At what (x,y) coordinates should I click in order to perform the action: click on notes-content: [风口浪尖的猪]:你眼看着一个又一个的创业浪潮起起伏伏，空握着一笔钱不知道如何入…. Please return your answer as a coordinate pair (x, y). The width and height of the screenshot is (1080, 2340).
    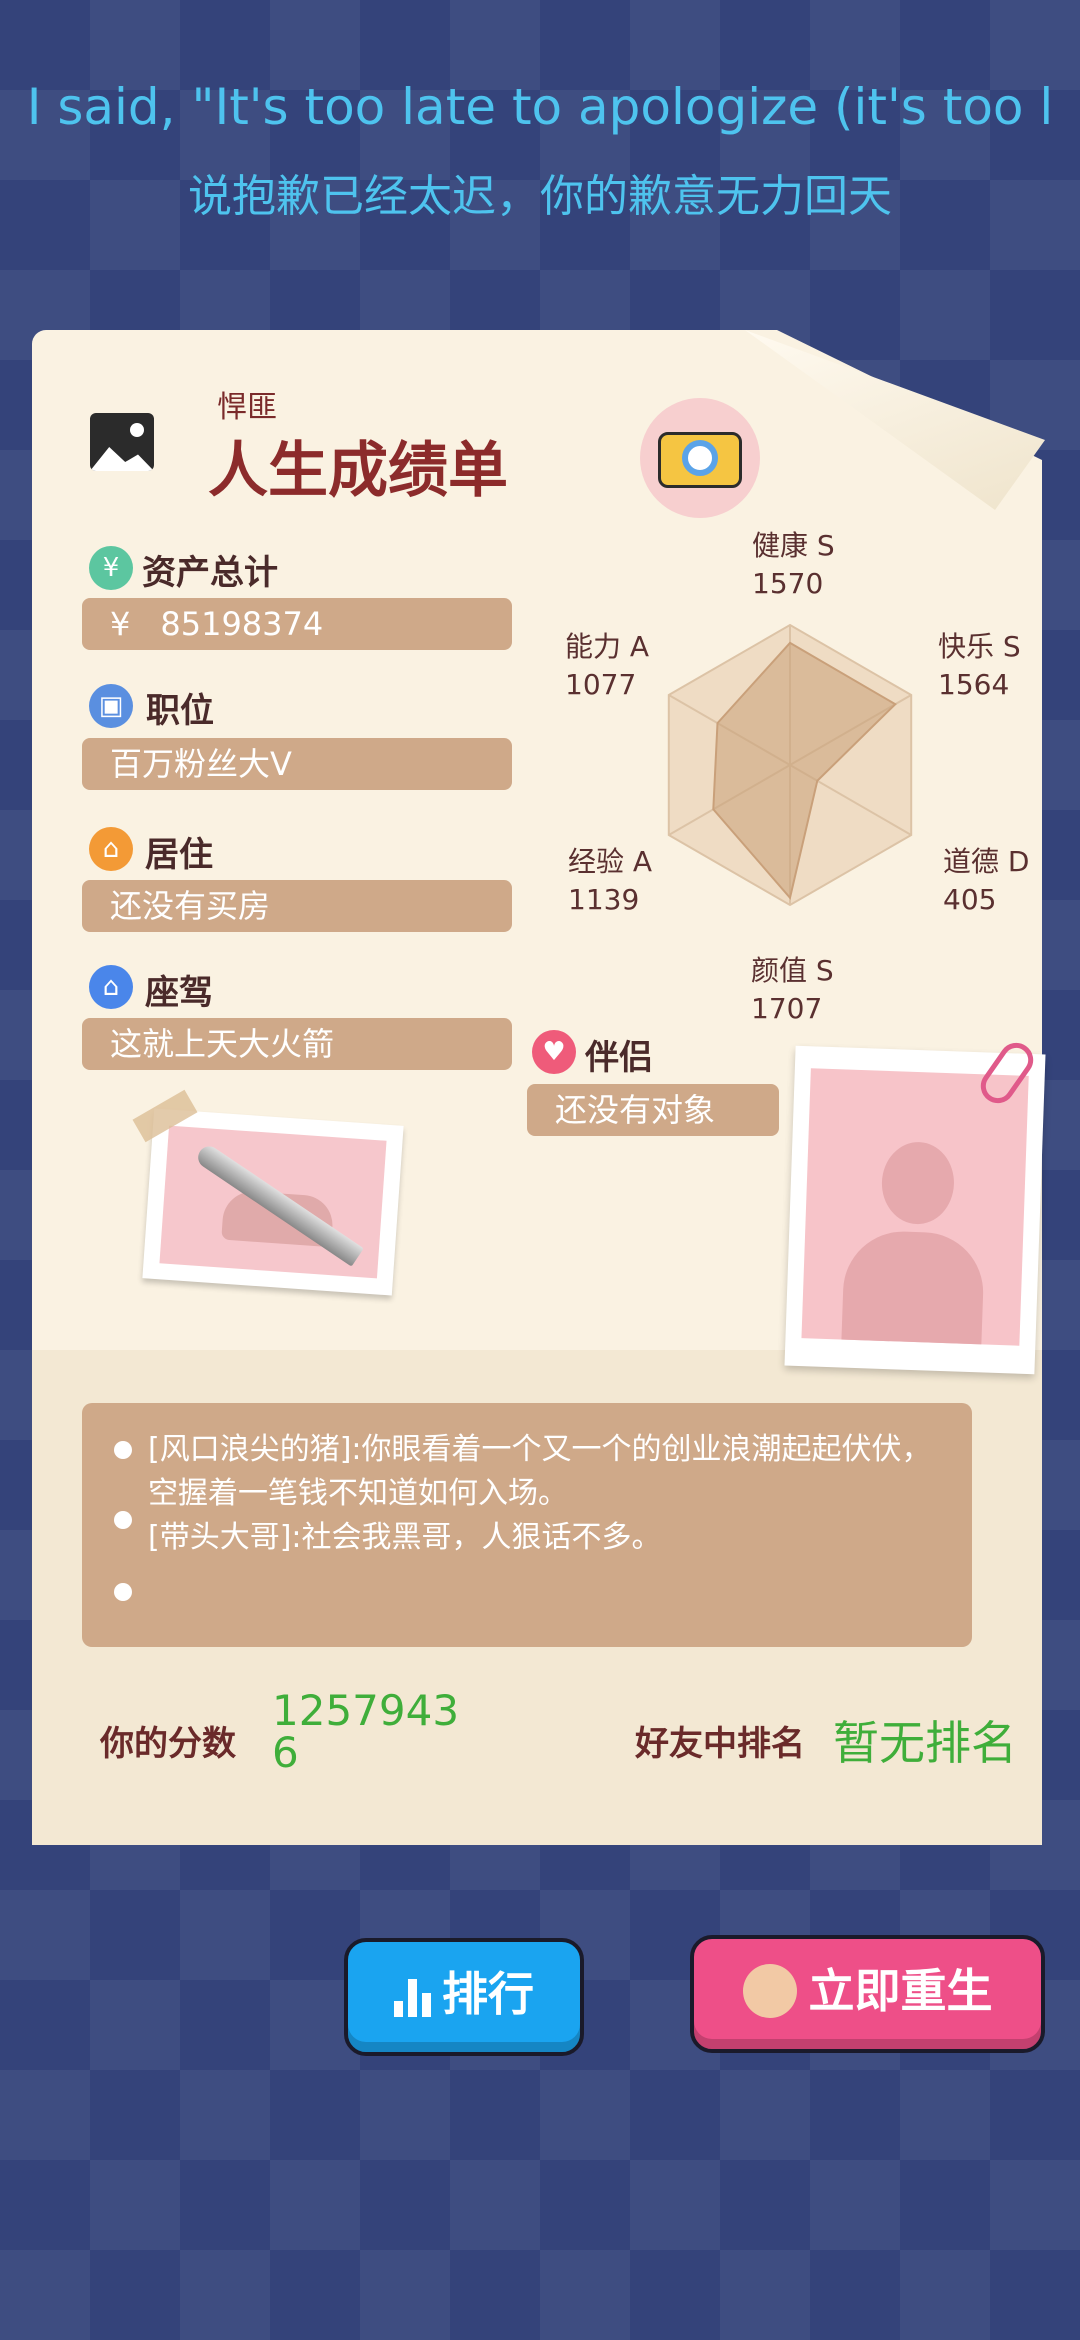
    Looking at the image, I should click on (540, 1493).